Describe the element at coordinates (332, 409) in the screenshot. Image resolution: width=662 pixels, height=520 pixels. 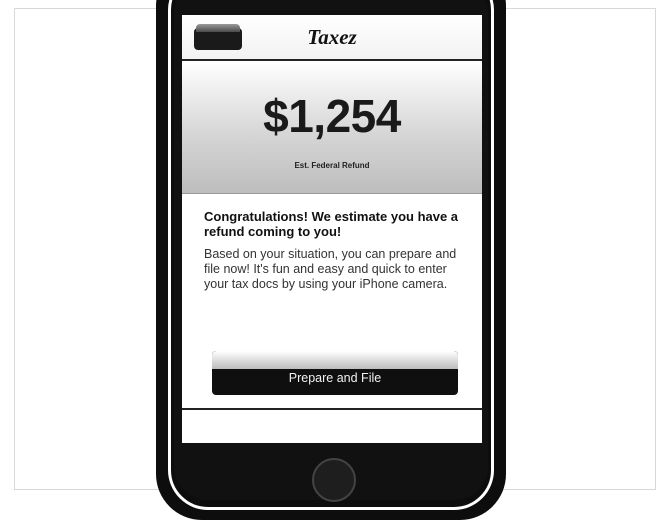
I see `screen-divider` at that location.